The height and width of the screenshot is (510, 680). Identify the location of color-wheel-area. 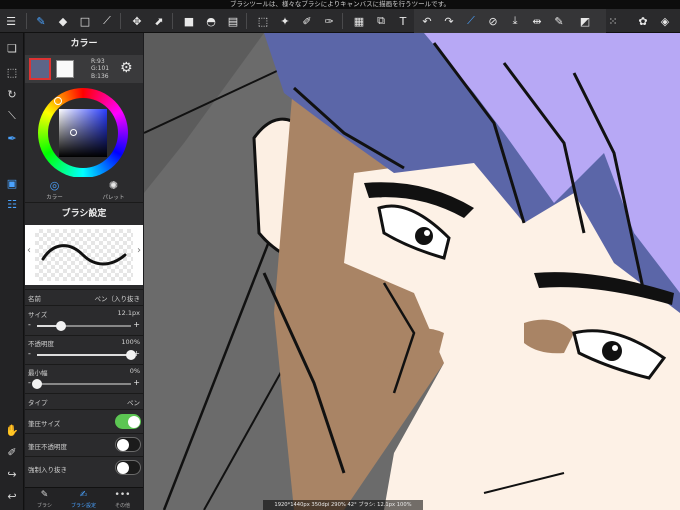
(84, 130).